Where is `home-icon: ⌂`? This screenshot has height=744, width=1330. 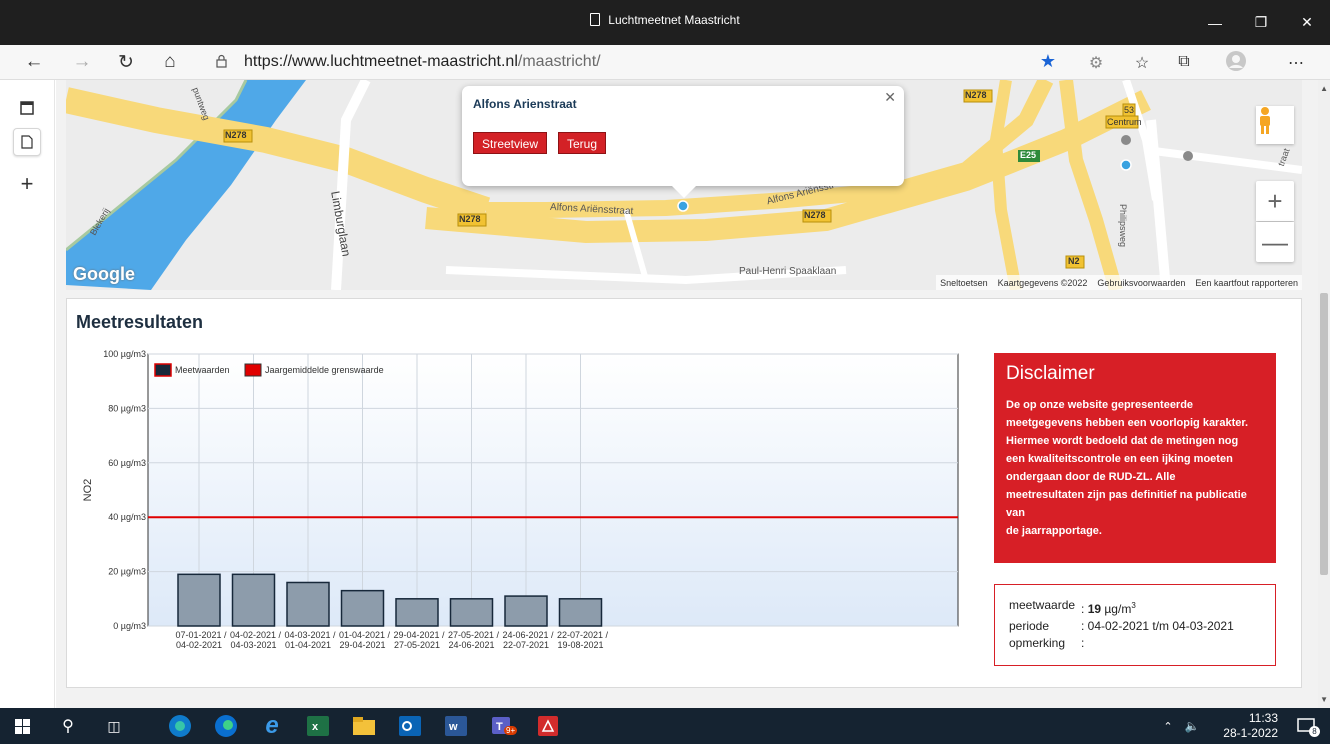
home-icon: ⌂ is located at coordinates (170, 62).